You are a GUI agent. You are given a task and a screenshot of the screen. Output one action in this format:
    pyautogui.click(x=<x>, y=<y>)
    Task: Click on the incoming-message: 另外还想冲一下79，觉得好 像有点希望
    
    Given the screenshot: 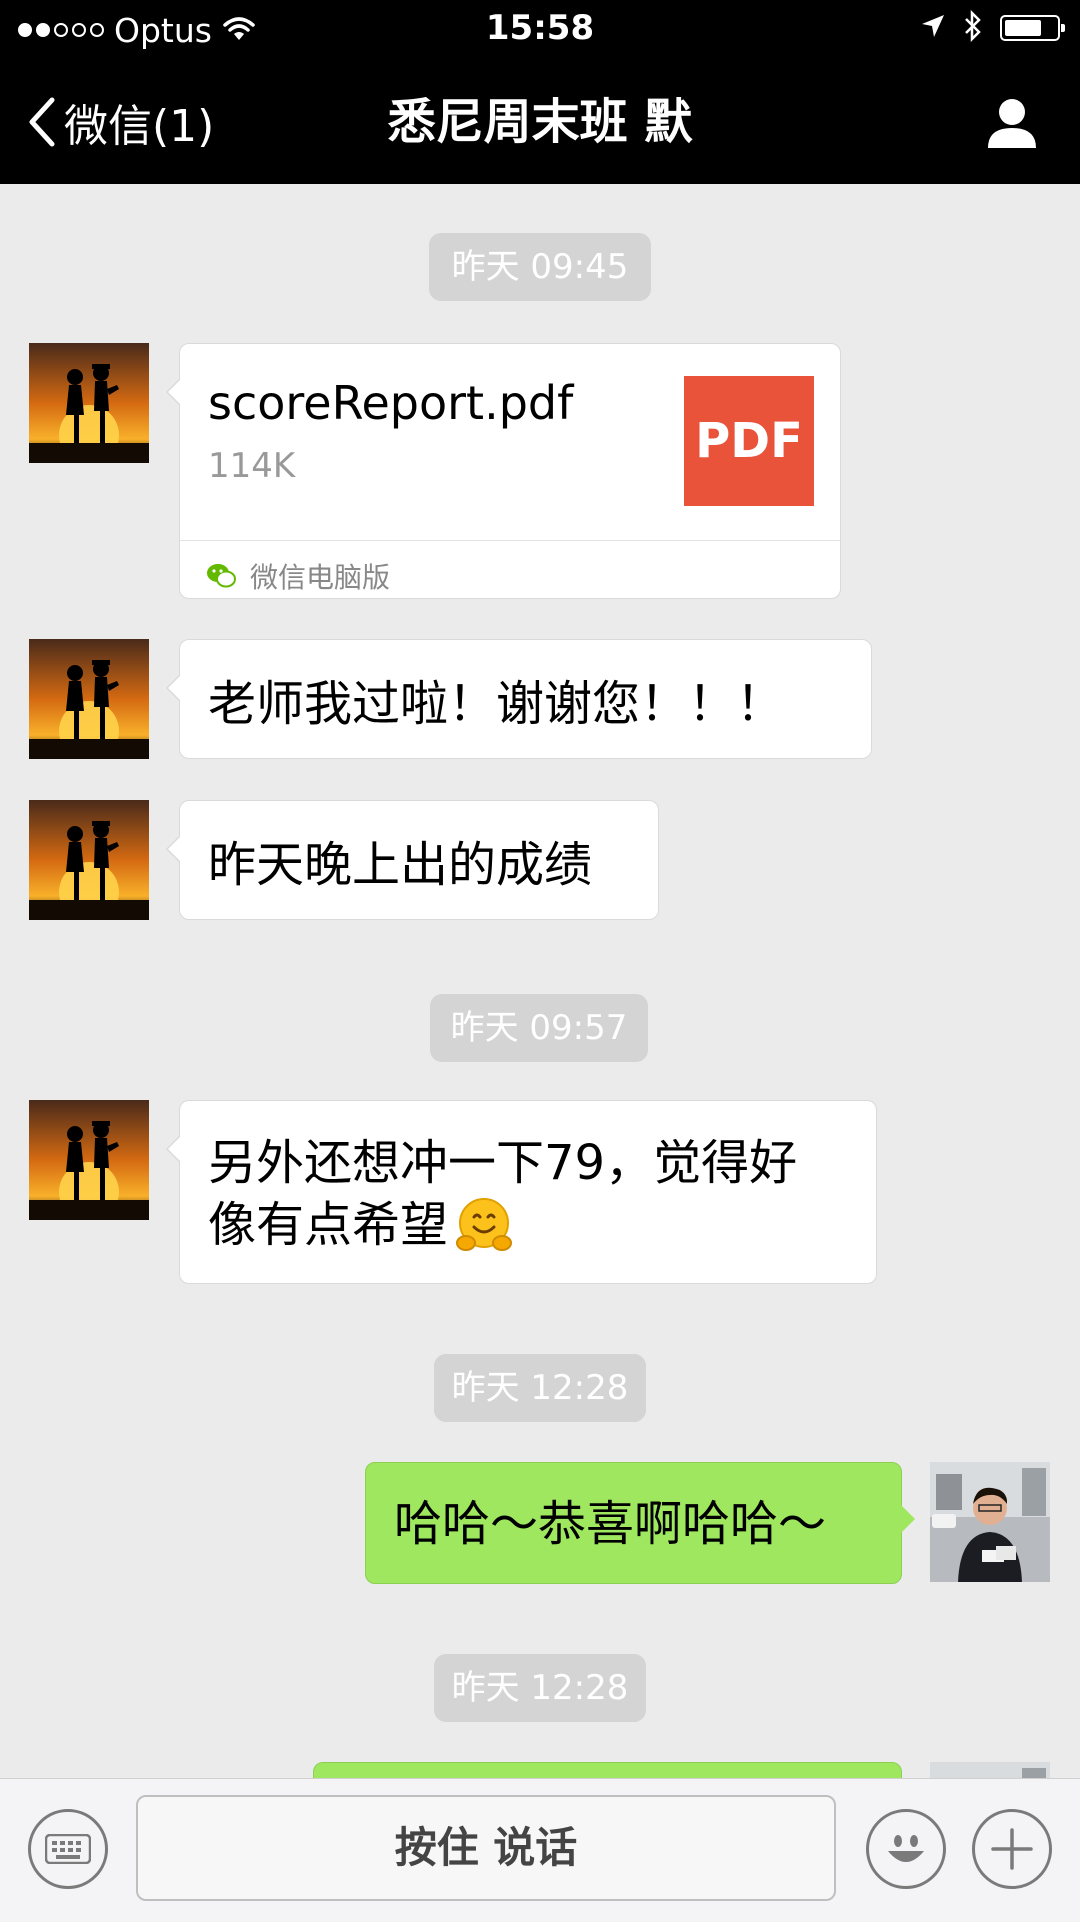 What is the action you would take?
    pyautogui.click(x=521, y=1192)
    